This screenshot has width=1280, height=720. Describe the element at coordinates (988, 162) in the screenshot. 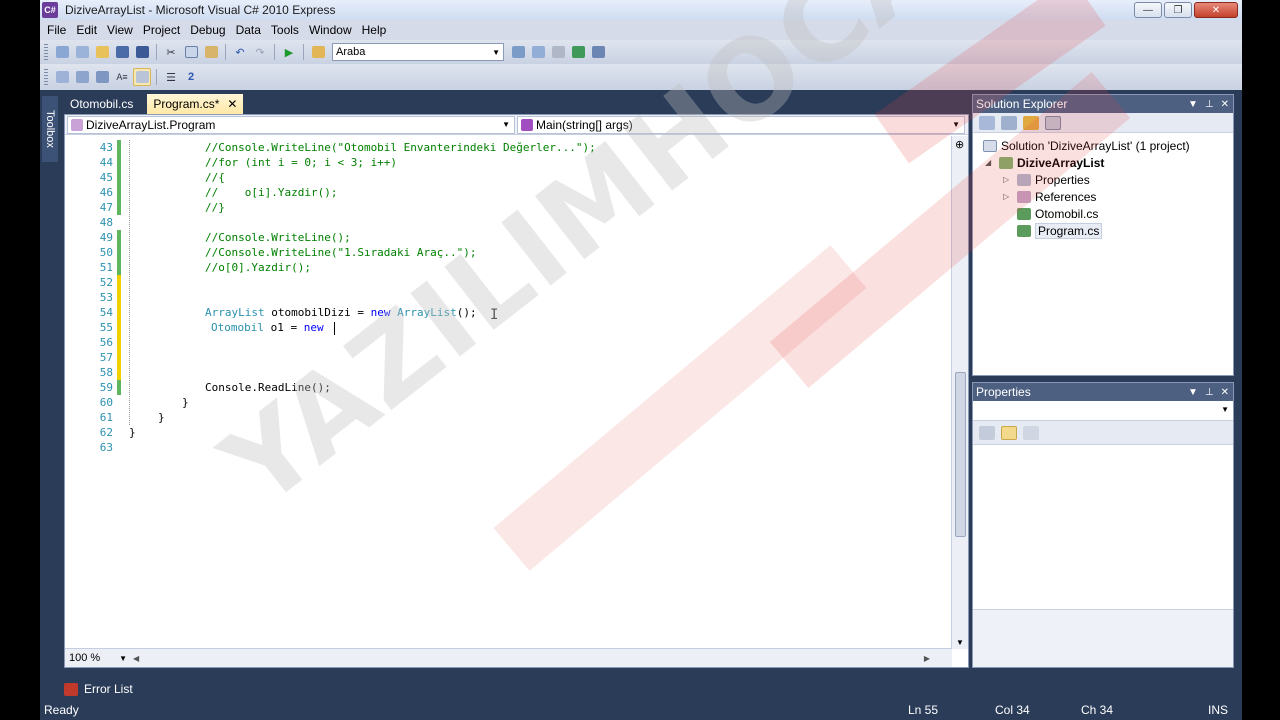

I see `expanded-icon: ◢` at that location.